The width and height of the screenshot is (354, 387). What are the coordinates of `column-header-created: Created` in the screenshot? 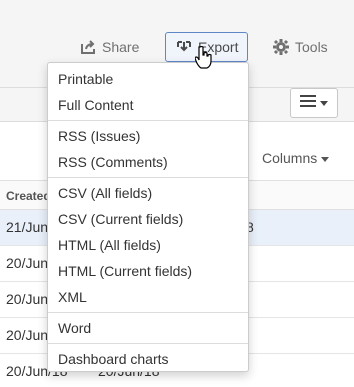 It's located at (28, 196).